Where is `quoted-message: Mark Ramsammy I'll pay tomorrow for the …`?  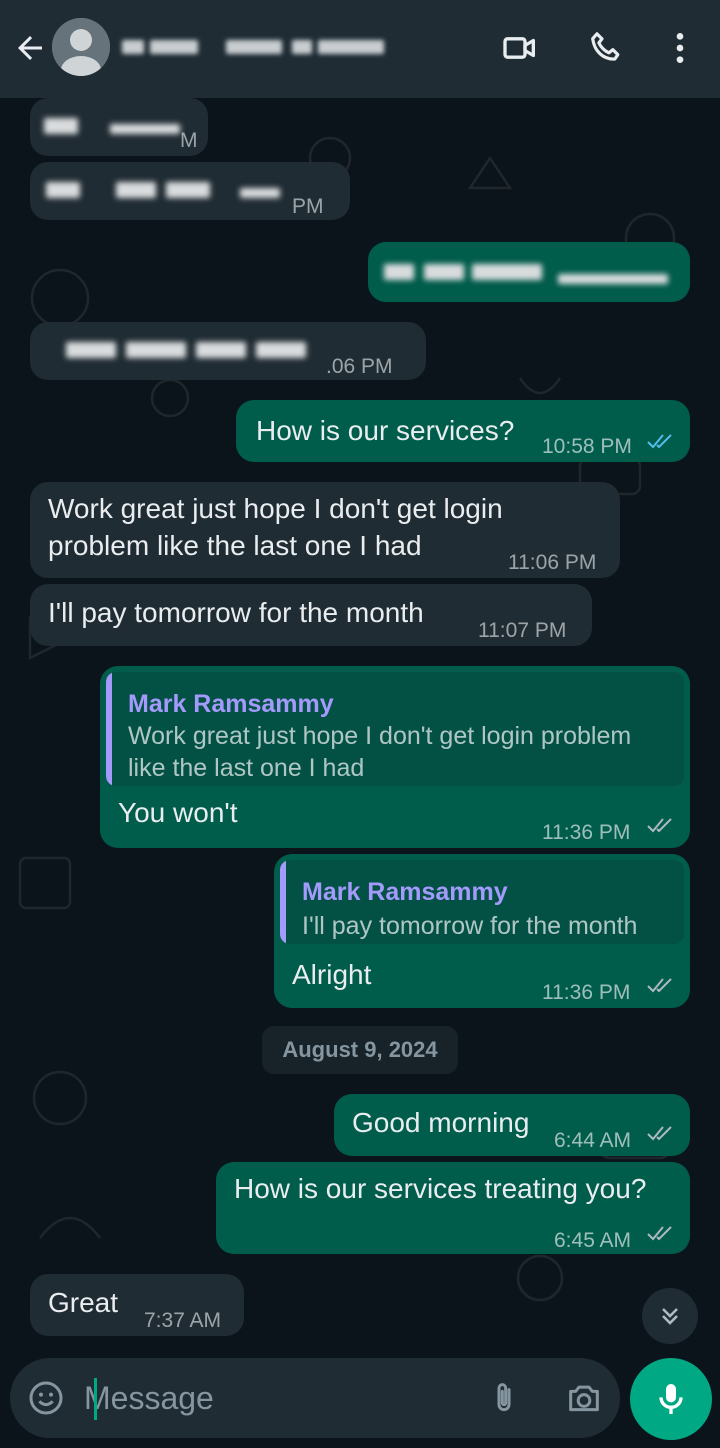
quoted-message: Mark Ramsammy I'll pay tomorrow for the … is located at coordinates (482, 902).